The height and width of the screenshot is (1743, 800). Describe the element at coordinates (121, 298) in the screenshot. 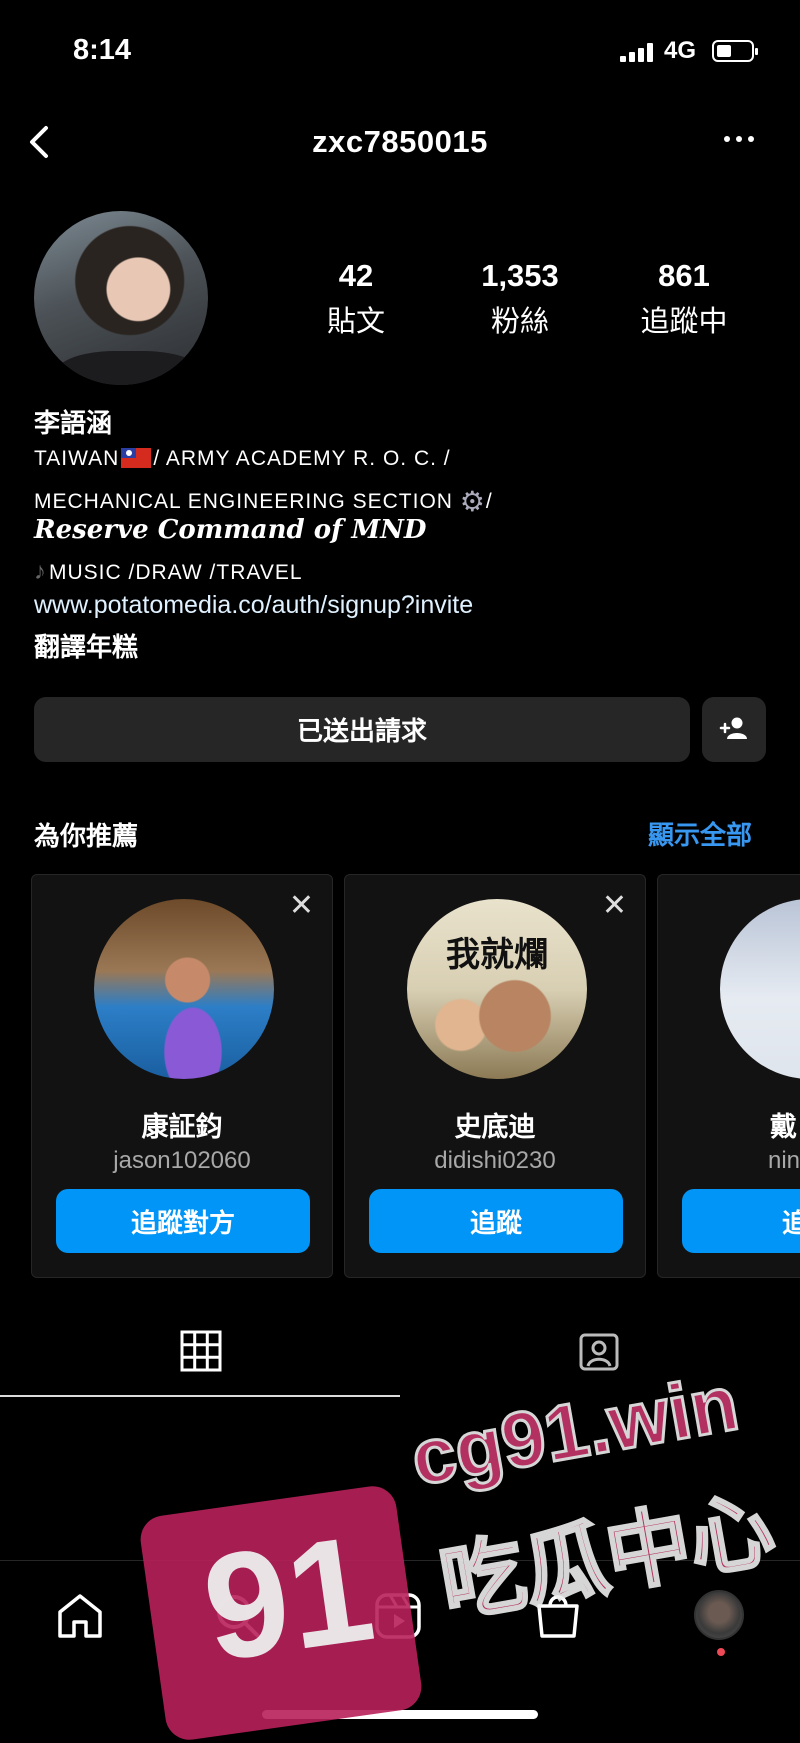

I see `profile-avatar` at that location.